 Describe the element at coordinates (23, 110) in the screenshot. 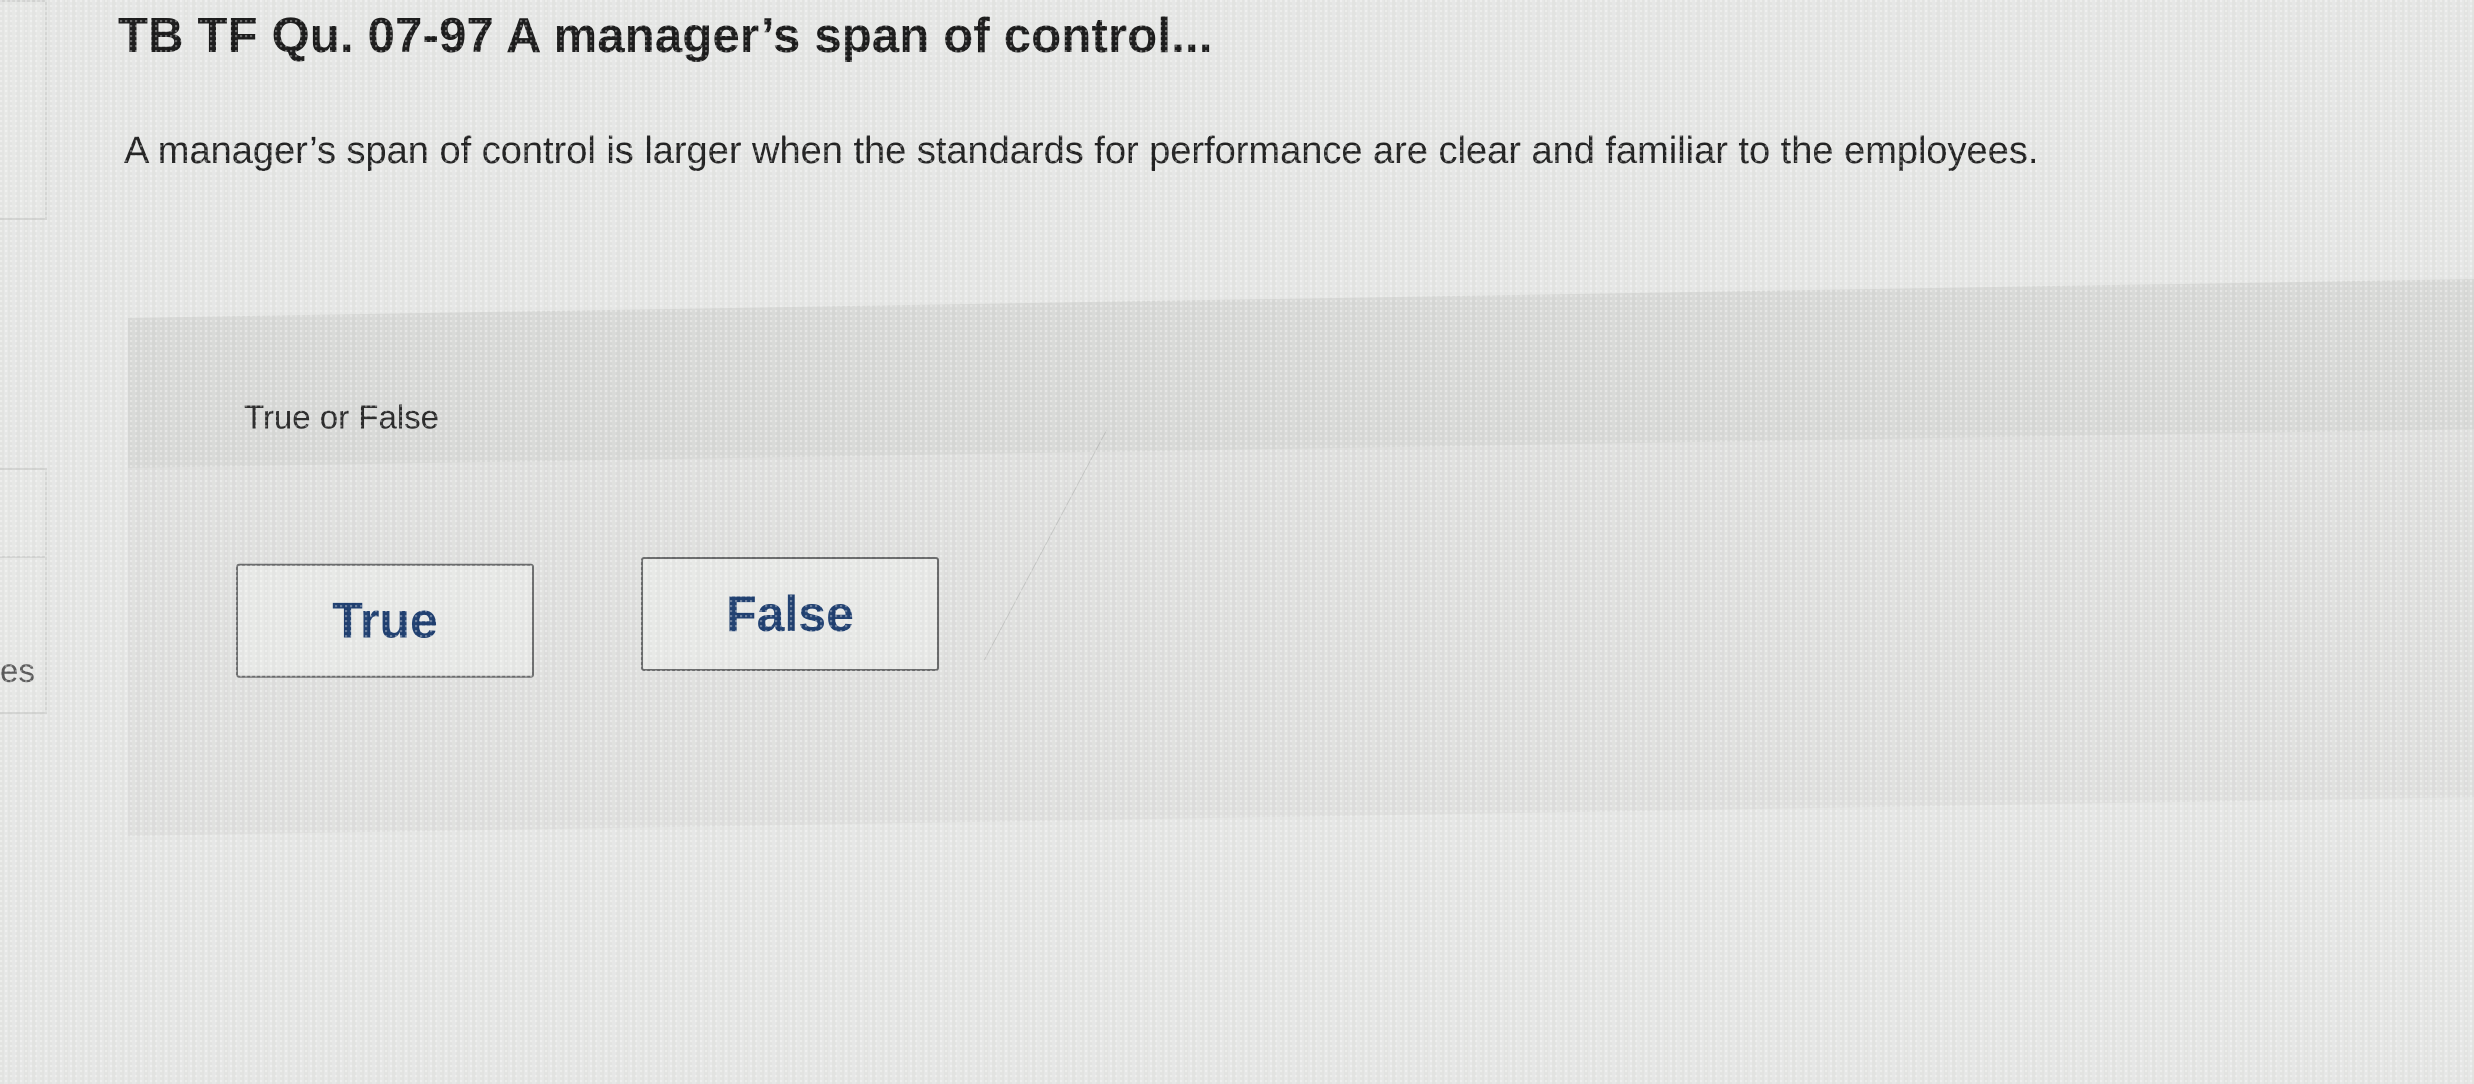

I see `sidebar-section-top` at that location.